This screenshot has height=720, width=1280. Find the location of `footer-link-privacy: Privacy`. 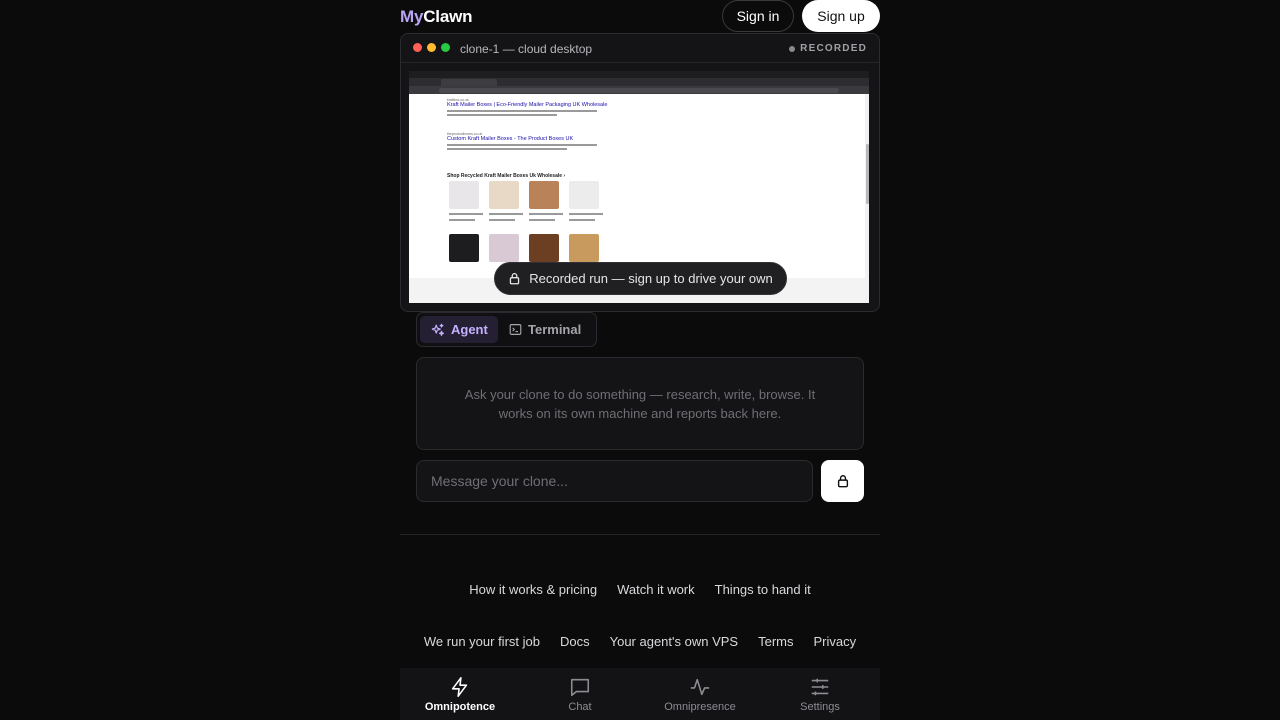

footer-link-privacy: Privacy is located at coordinates (834, 641).